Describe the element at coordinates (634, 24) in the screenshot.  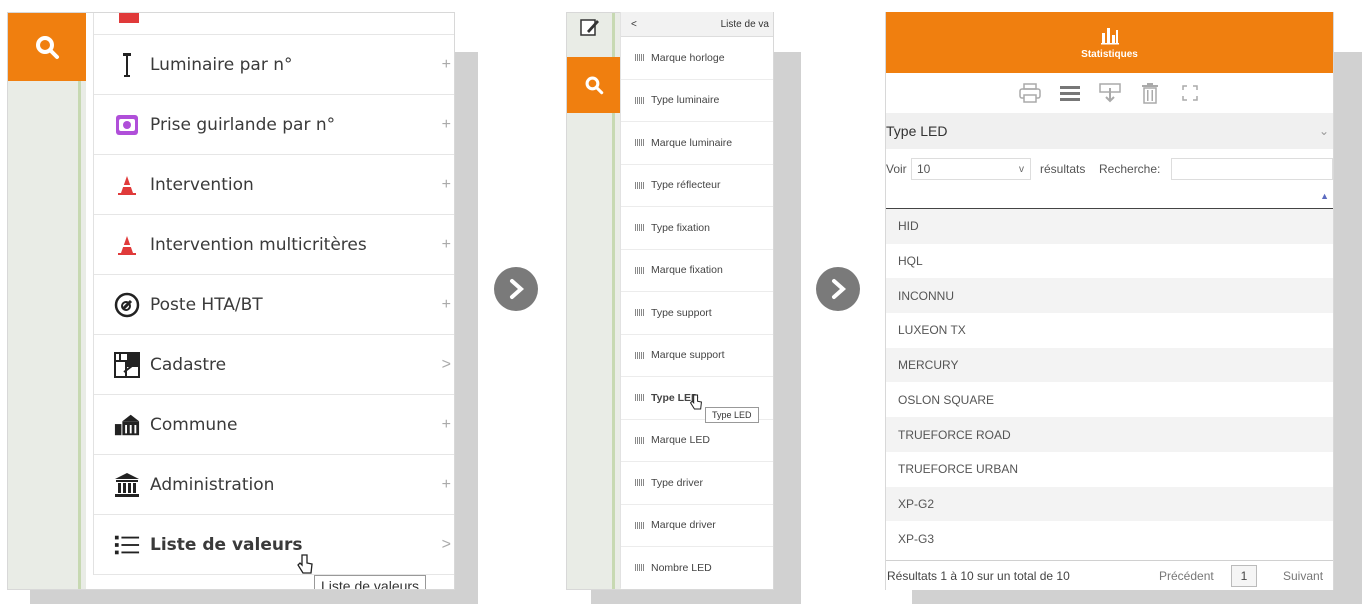
I see `back-button: <` at that location.